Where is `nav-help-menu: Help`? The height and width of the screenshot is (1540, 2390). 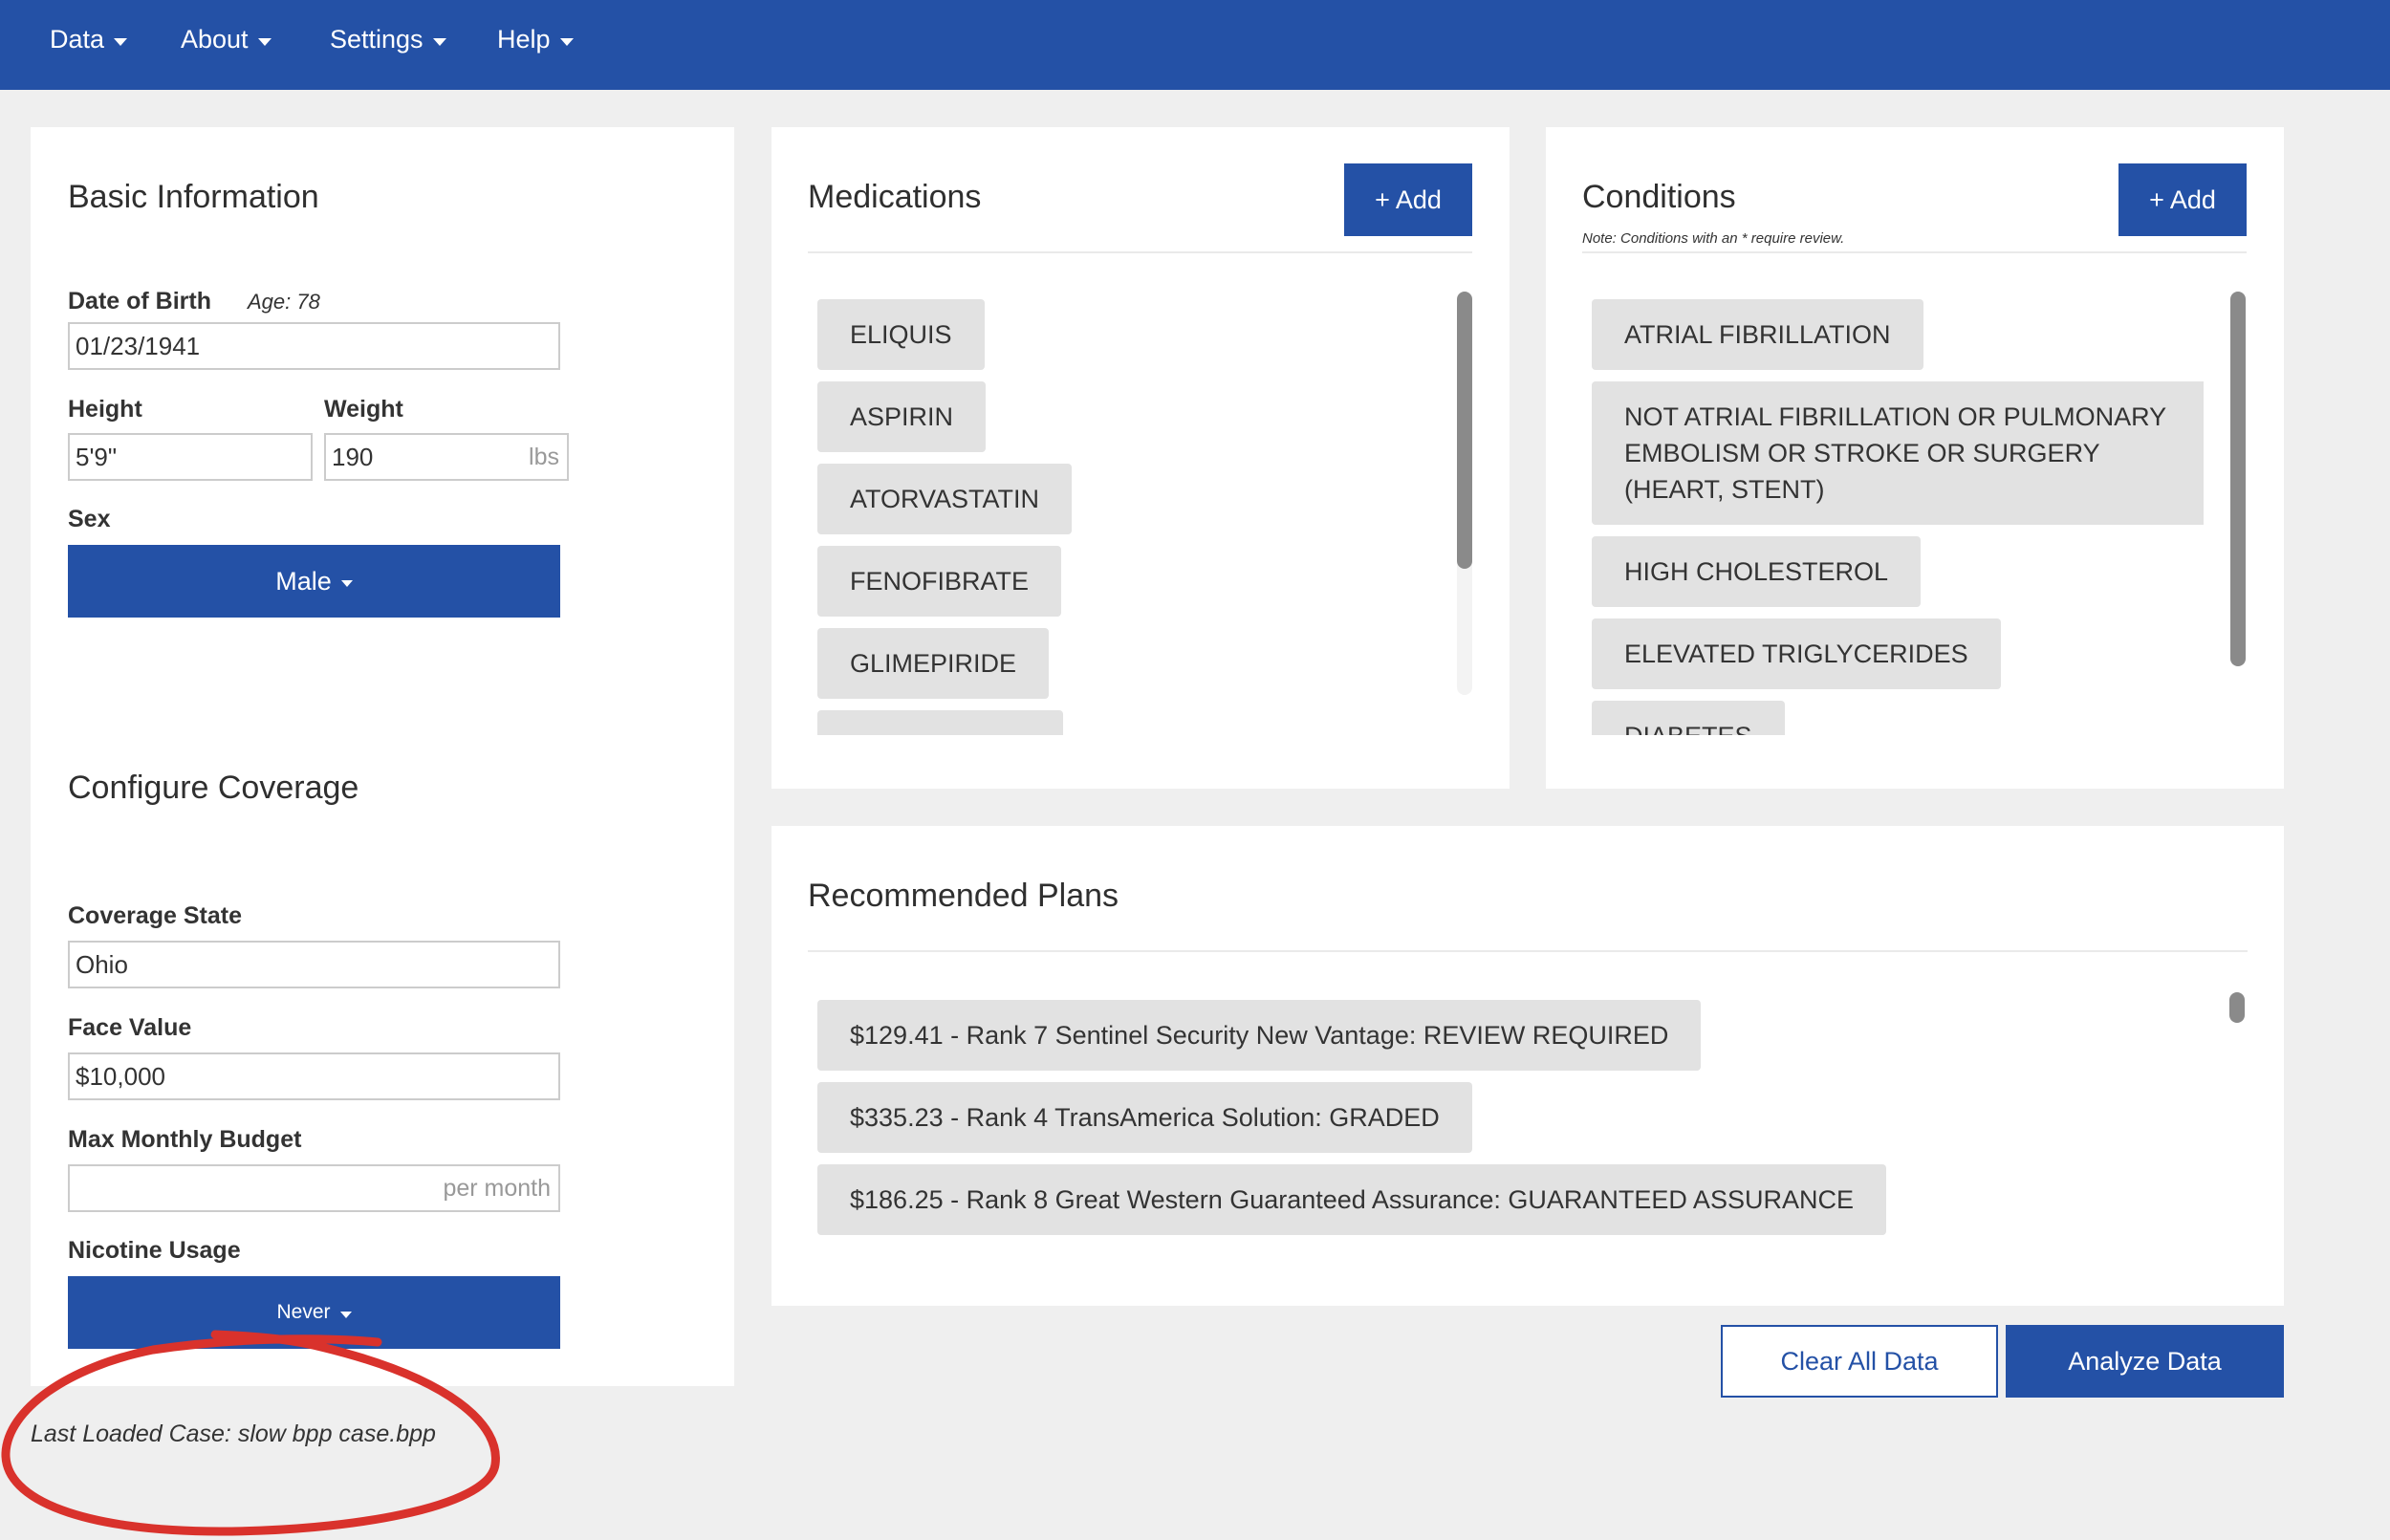 nav-help-menu: Help is located at coordinates (535, 39).